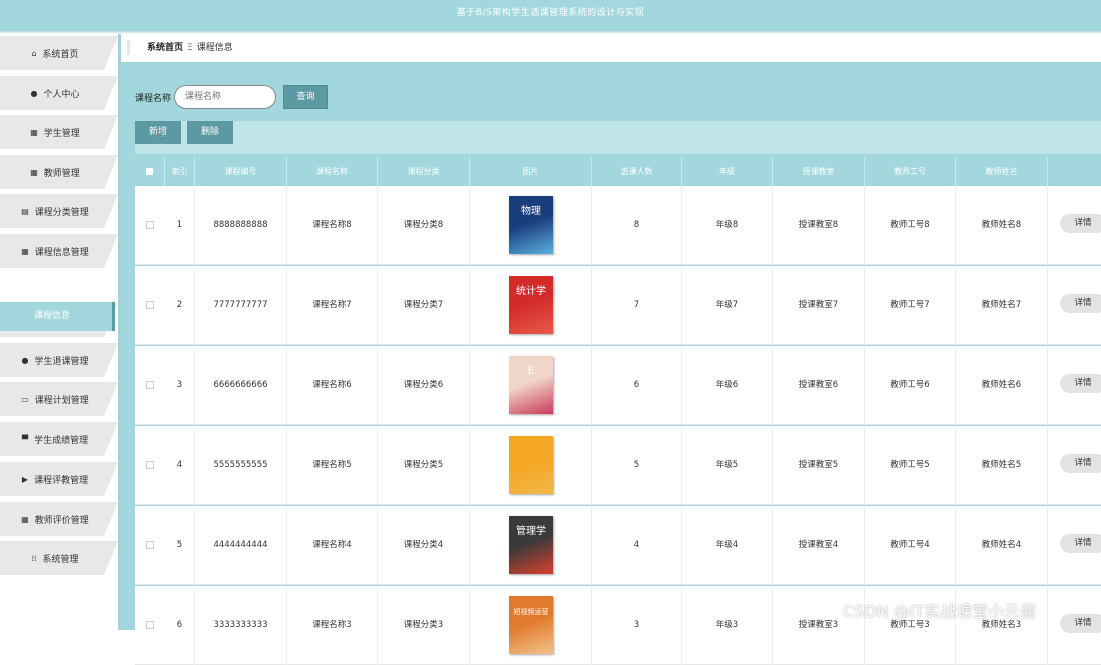  What do you see at coordinates (241, 465) in the screenshot?
I see `cell-code: 5555555555` at bounding box center [241, 465].